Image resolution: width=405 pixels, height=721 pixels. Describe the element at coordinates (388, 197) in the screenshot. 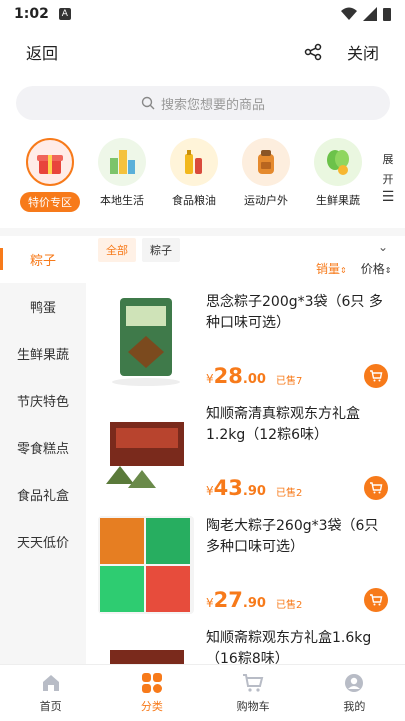

I see `menu-lines-icon: ☰` at that location.